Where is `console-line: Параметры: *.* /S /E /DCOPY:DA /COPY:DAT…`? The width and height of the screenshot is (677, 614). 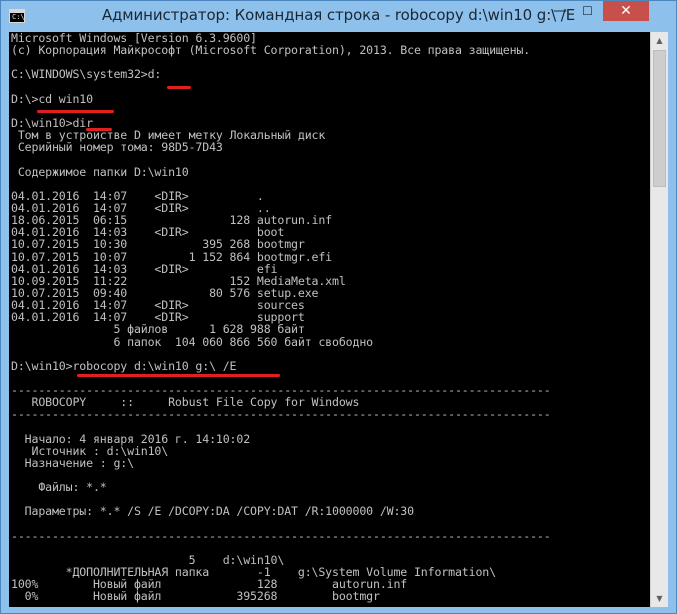 console-line: Параметры: *.* /S /E /DCOPY:DA /COPY:DAT… is located at coordinates (212, 511).